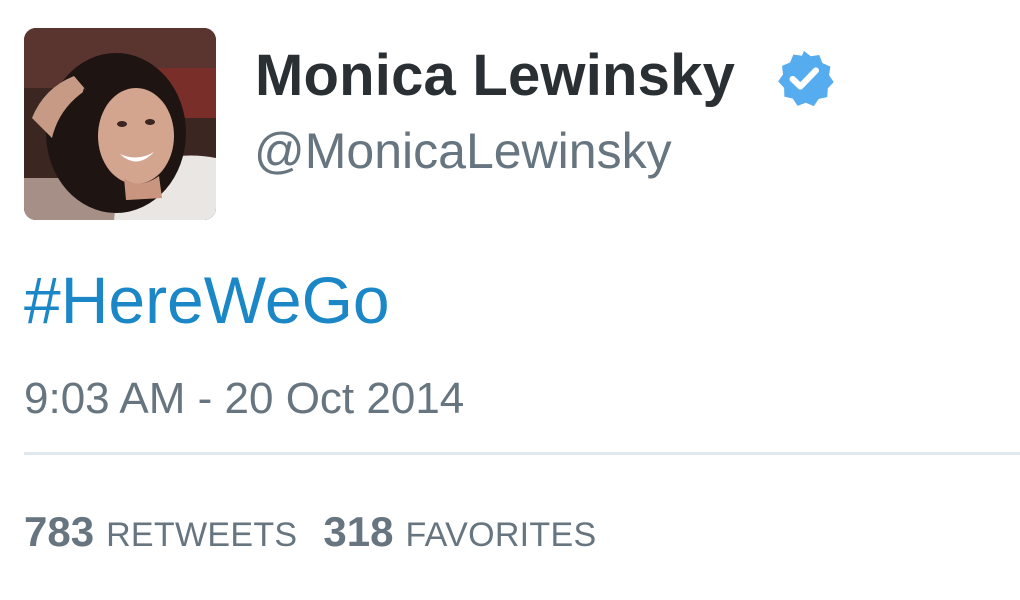  What do you see at coordinates (495, 75) in the screenshot?
I see `display-name: Monica Lewinsky` at bounding box center [495, 75].